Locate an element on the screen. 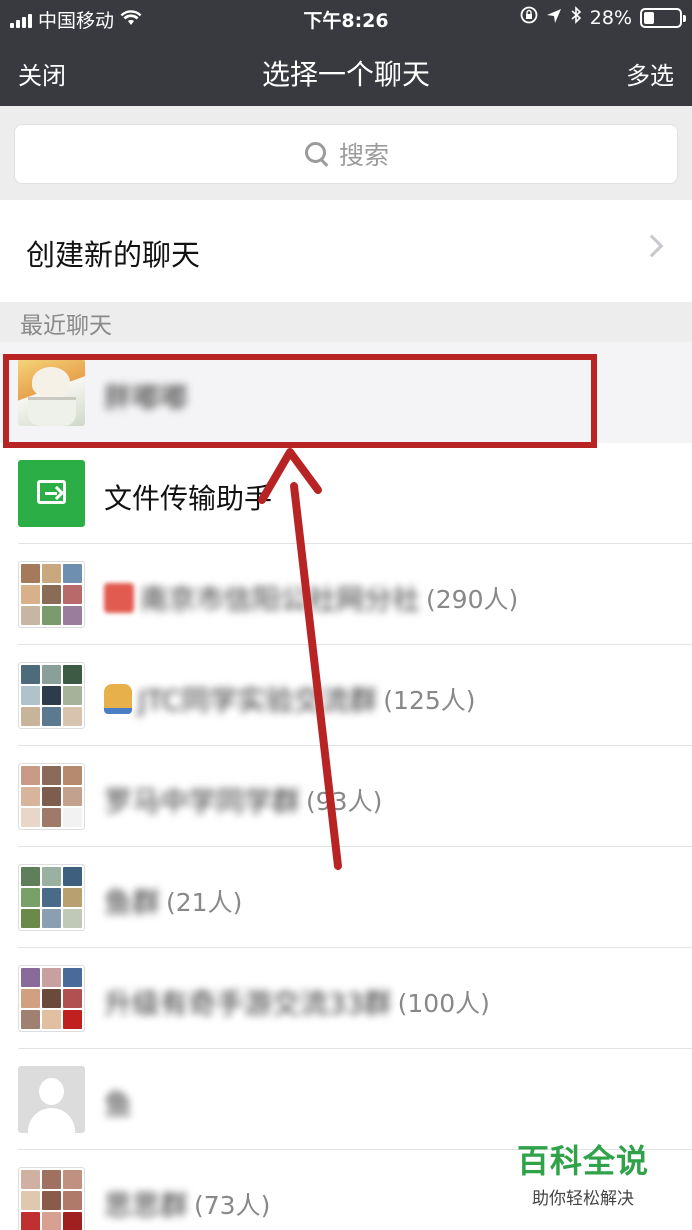 The height and width of the screenshot is (1230, 692). group-emoji-icon is located at coordinates (119, 598).